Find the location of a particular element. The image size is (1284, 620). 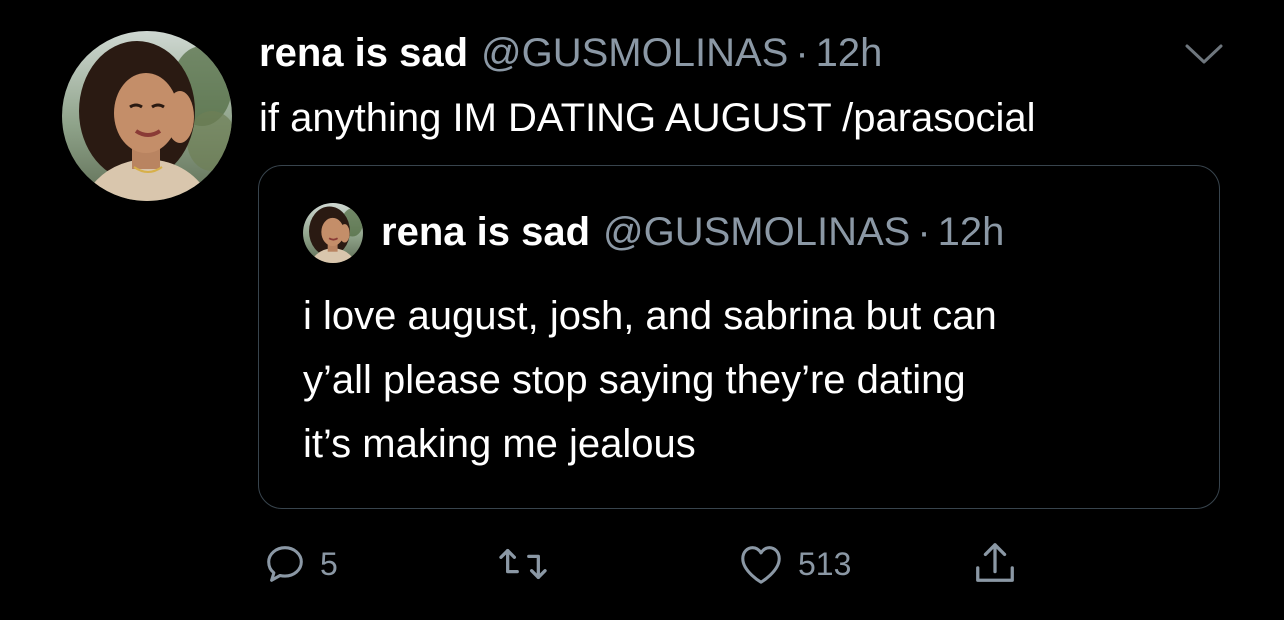

quoted-text-line: y’all please stop saying they’re dating is located at coordinates (634, 380).